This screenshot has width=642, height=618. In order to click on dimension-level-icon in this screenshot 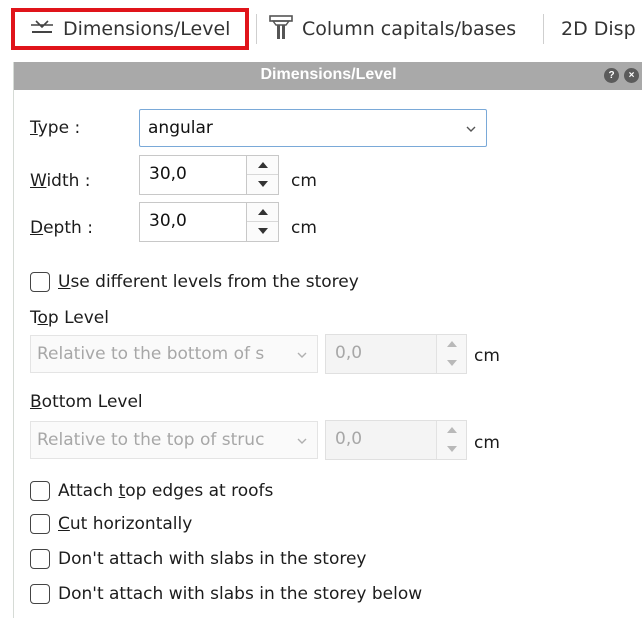, I will do `click(42, 29)`.